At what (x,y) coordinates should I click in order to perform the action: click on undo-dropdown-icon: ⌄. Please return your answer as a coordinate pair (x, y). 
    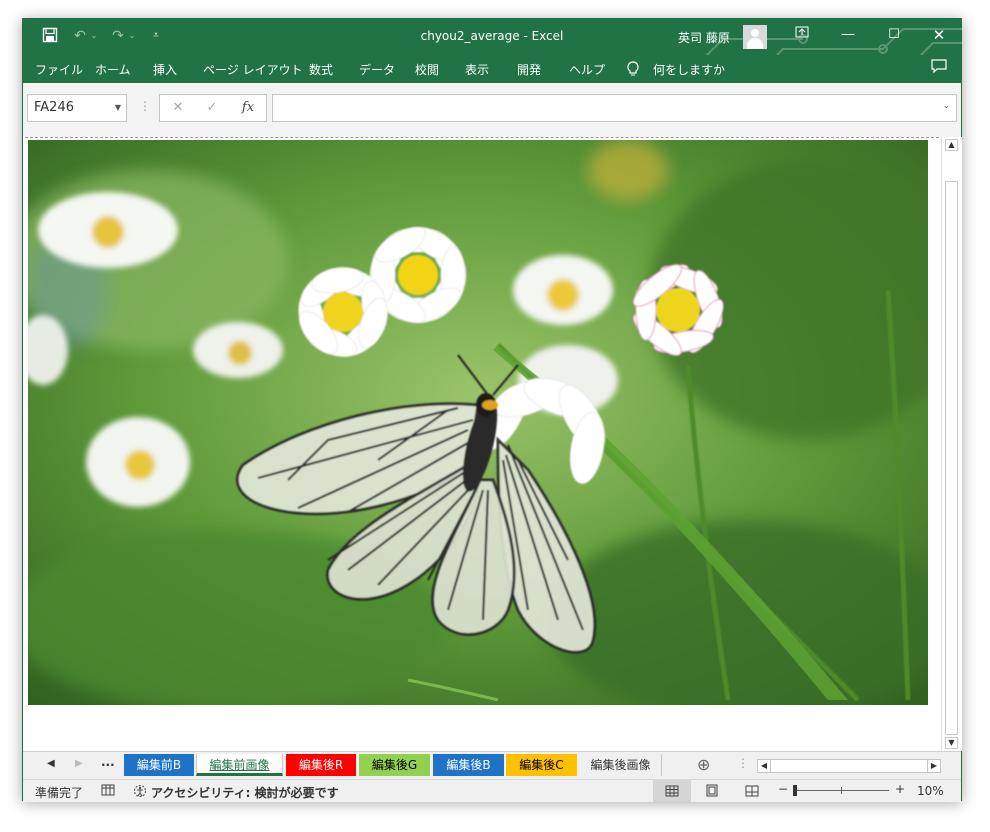
    Looking at the image, I should click on (94, 36).